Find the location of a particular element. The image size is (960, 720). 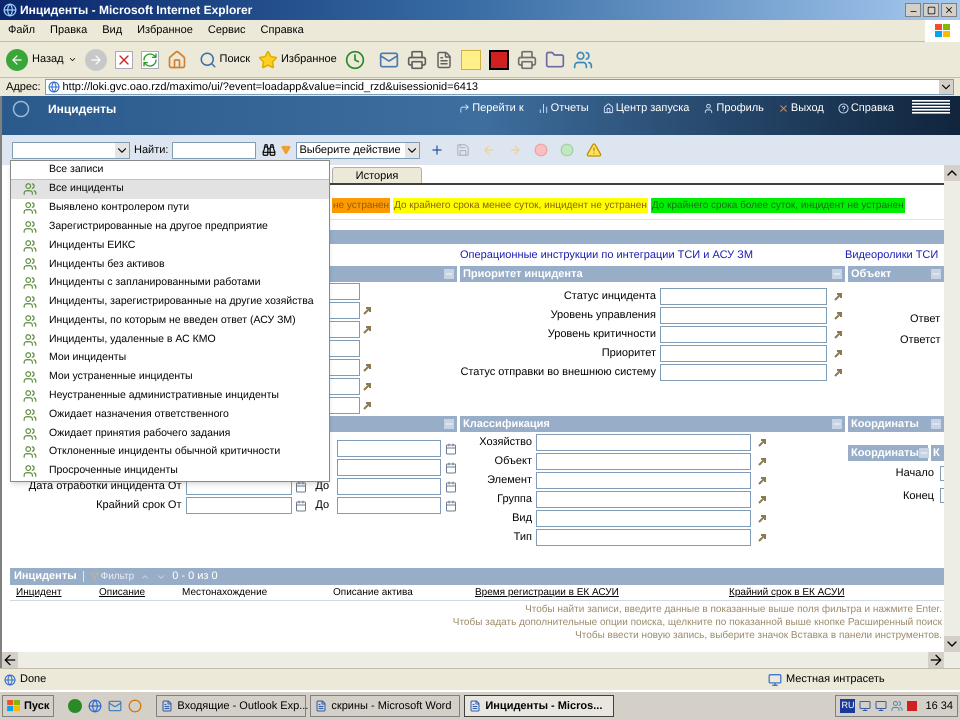

close-button is located at coordinates (949, 10).